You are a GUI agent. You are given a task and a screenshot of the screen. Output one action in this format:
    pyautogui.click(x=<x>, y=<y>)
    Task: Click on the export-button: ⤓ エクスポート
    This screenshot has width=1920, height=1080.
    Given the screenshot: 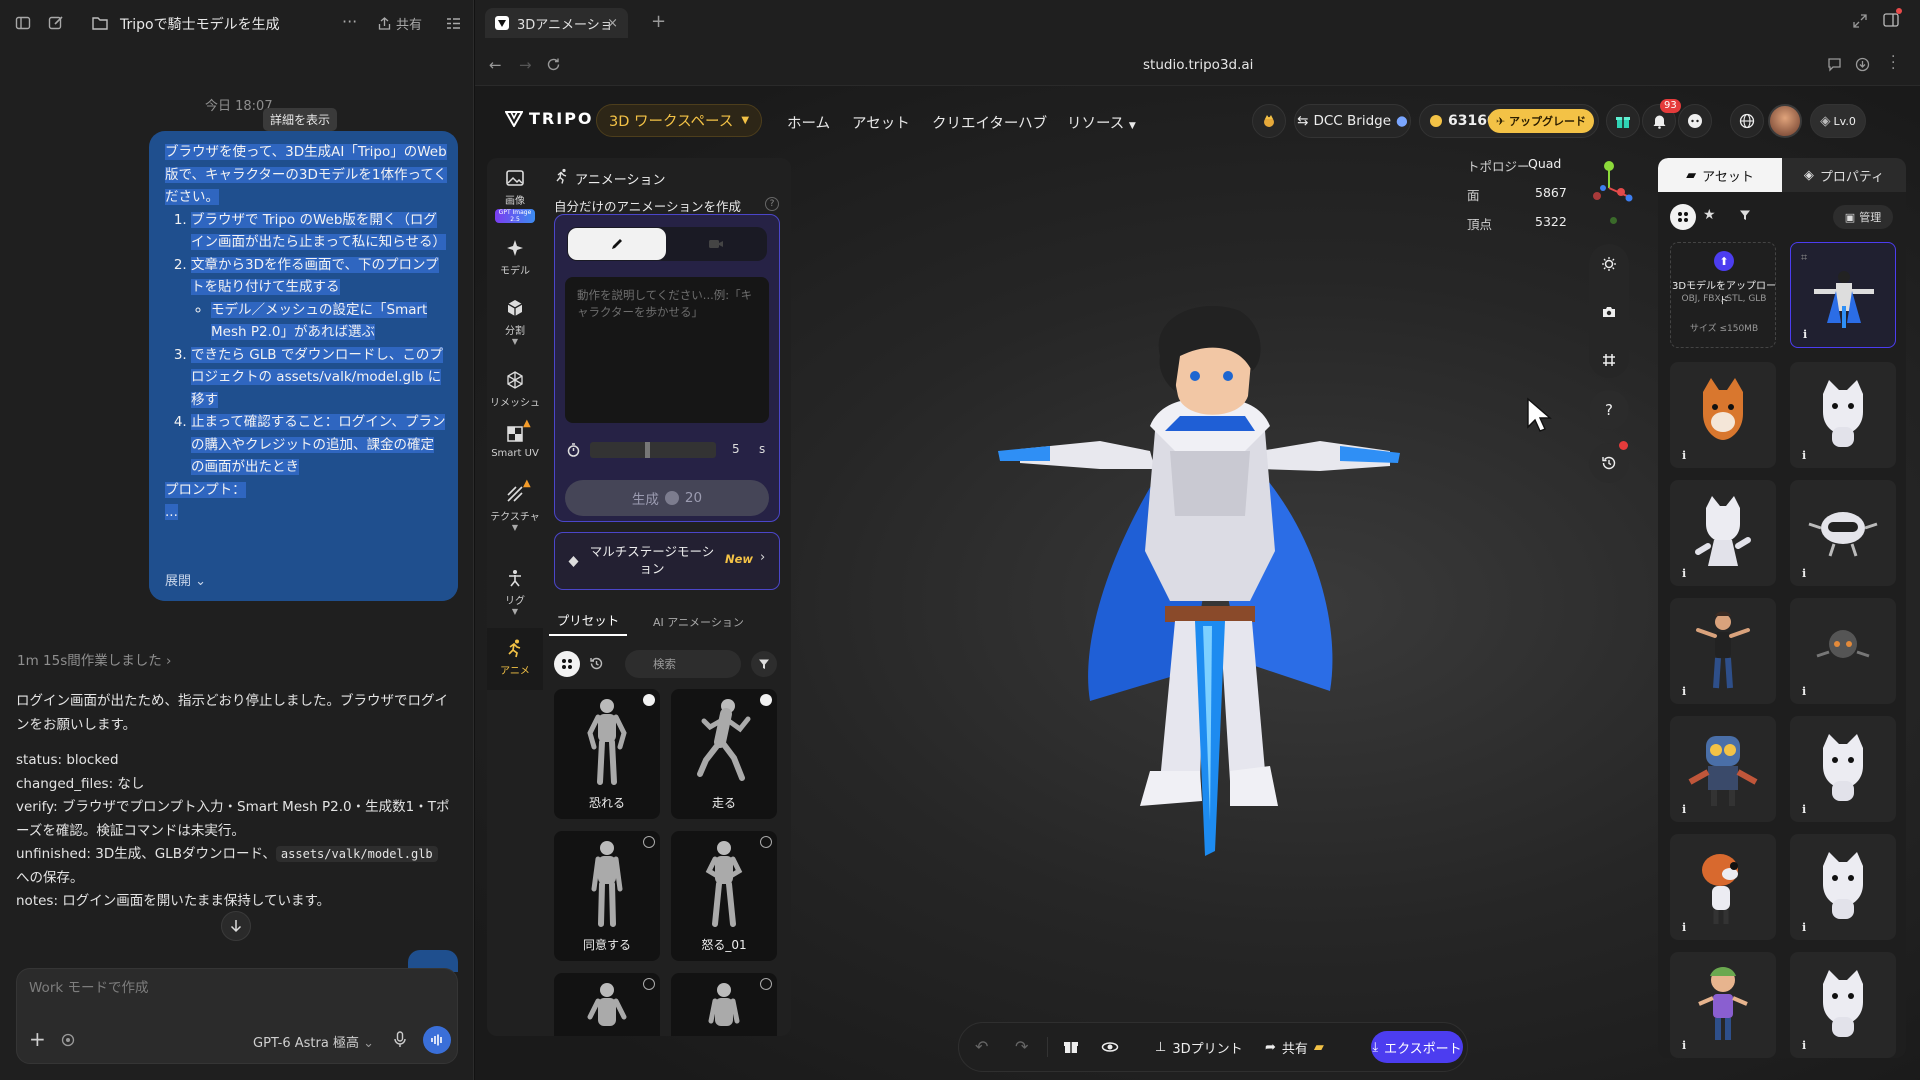 What is the action you would take?
    pyautogui.click(x=1417, y=1047)
    